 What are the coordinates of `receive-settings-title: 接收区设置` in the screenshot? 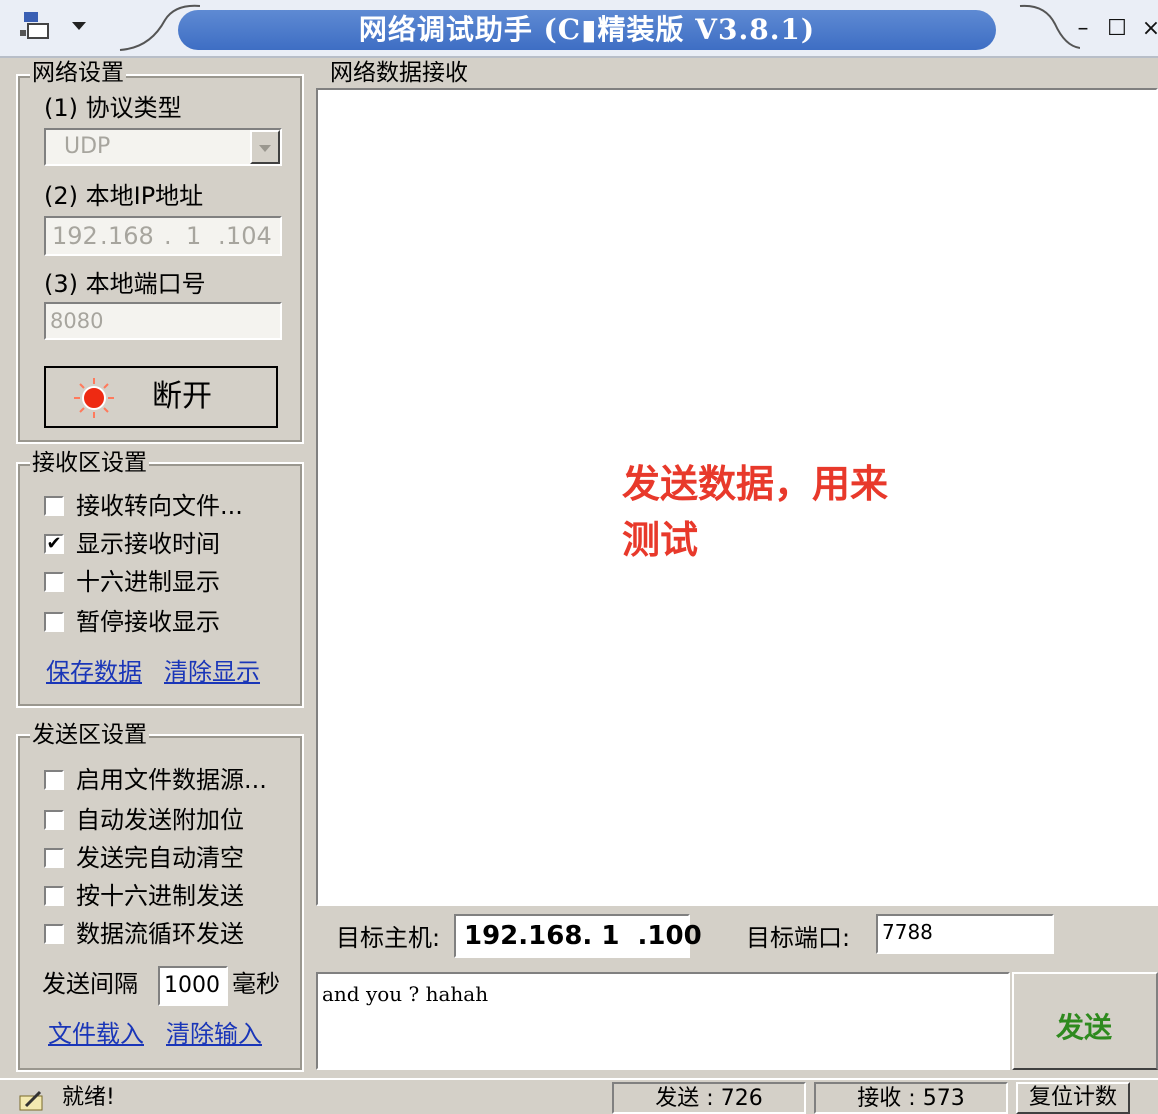 It's located at (89, 463).